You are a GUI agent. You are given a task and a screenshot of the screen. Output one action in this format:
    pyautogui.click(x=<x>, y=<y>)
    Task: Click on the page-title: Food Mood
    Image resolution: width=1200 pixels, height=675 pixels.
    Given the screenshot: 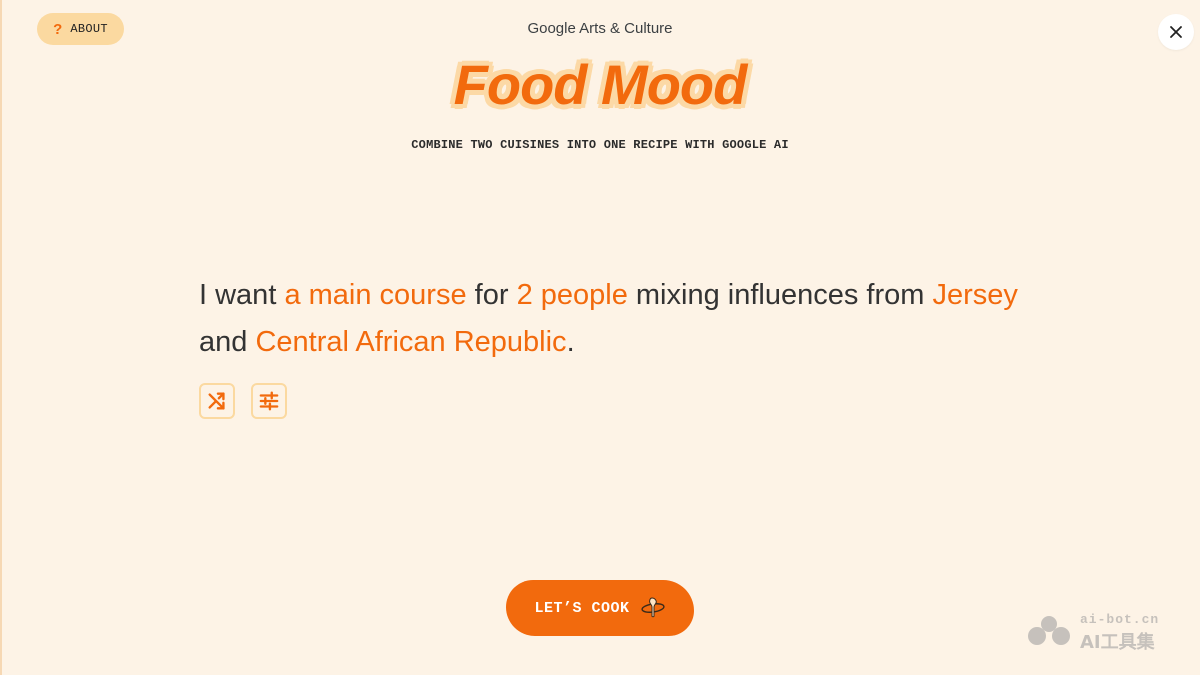 What is the action you would take?
    pyautogui.click(x=600, y=84)
    